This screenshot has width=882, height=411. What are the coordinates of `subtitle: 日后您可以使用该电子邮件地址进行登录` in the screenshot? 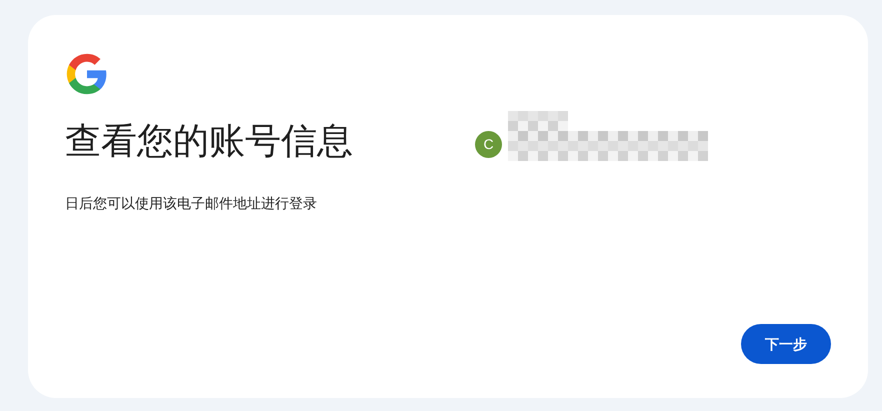 It's located at (191, 203).